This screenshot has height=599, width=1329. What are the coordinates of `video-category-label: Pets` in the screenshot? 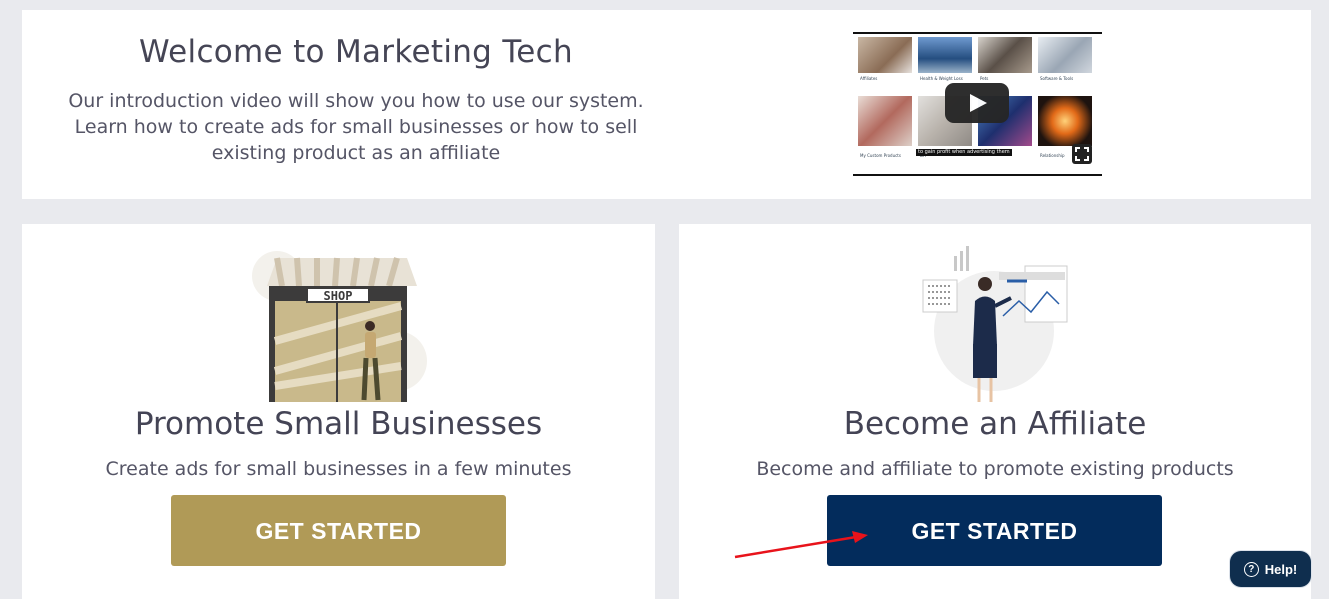 It's located at (984, 78).